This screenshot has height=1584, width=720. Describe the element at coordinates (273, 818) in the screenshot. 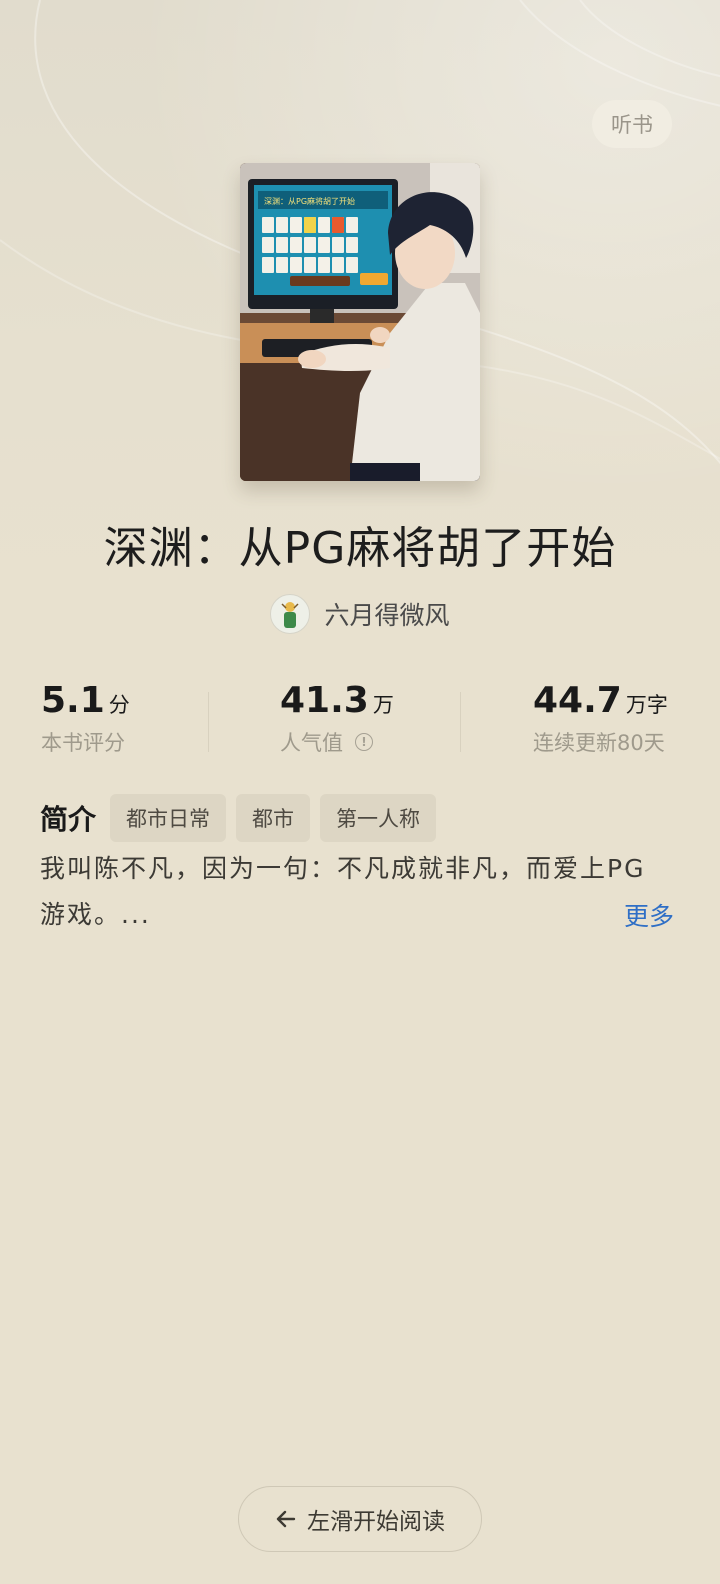

I see `tag-chip: 都市` at that location.